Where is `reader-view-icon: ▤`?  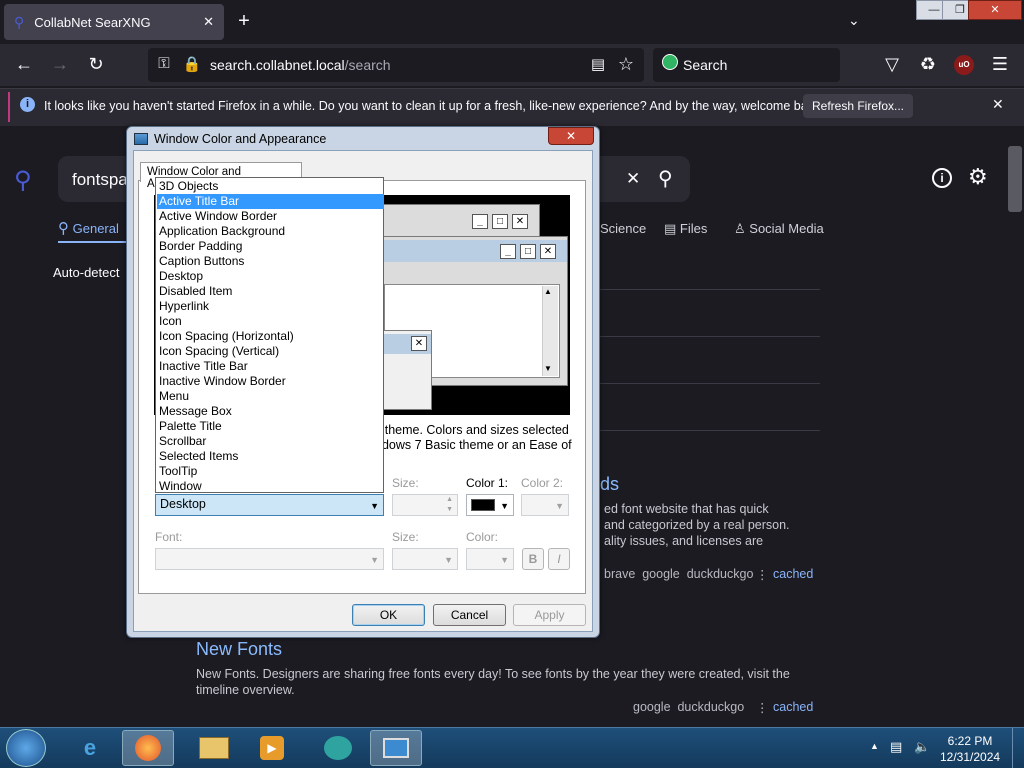 reader-view-icon: ▤ is located at coordinates (598, 64).